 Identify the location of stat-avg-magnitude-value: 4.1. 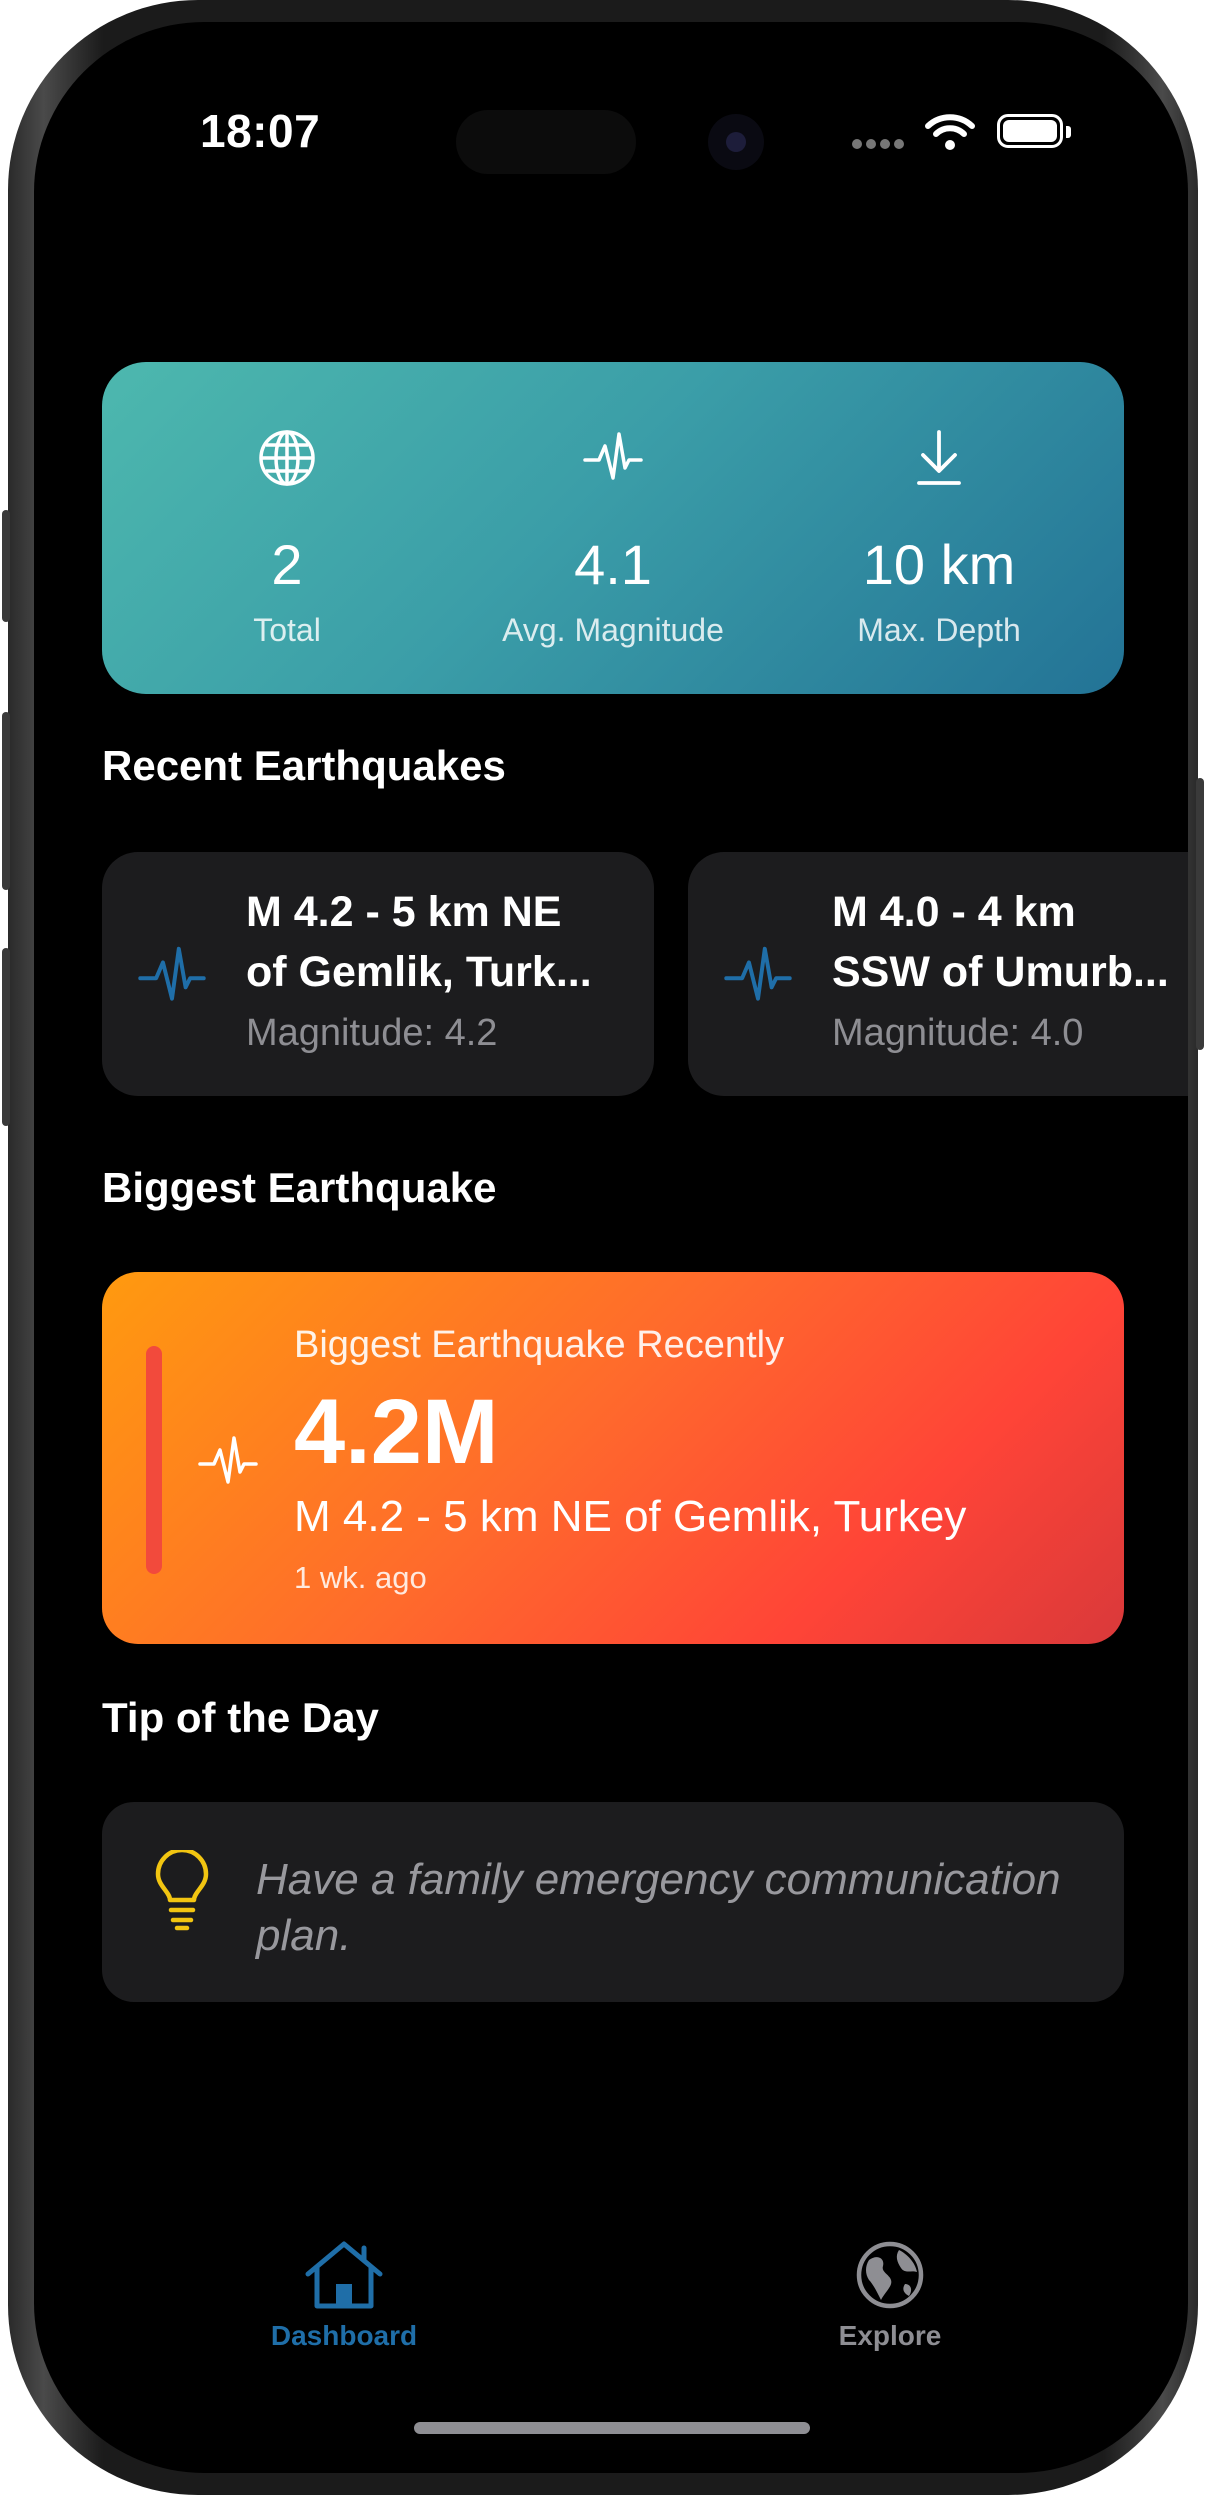
(613, 564).